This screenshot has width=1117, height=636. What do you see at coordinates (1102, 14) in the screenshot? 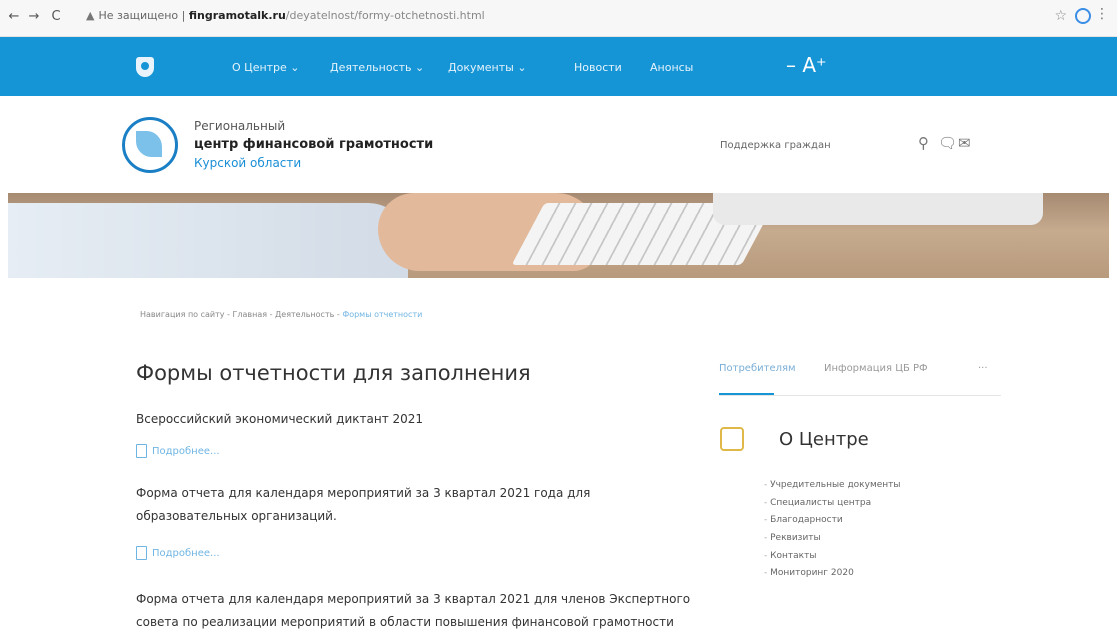
I see `browser-menu-icon: ⋮` at bounding box center [1102, 14].